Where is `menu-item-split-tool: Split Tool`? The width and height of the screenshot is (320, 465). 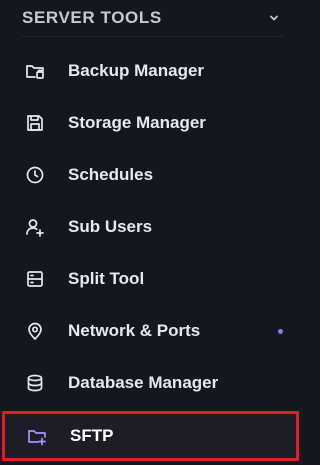 menu-item-split-tool: Split Tool is located at coordinates (151, 279).